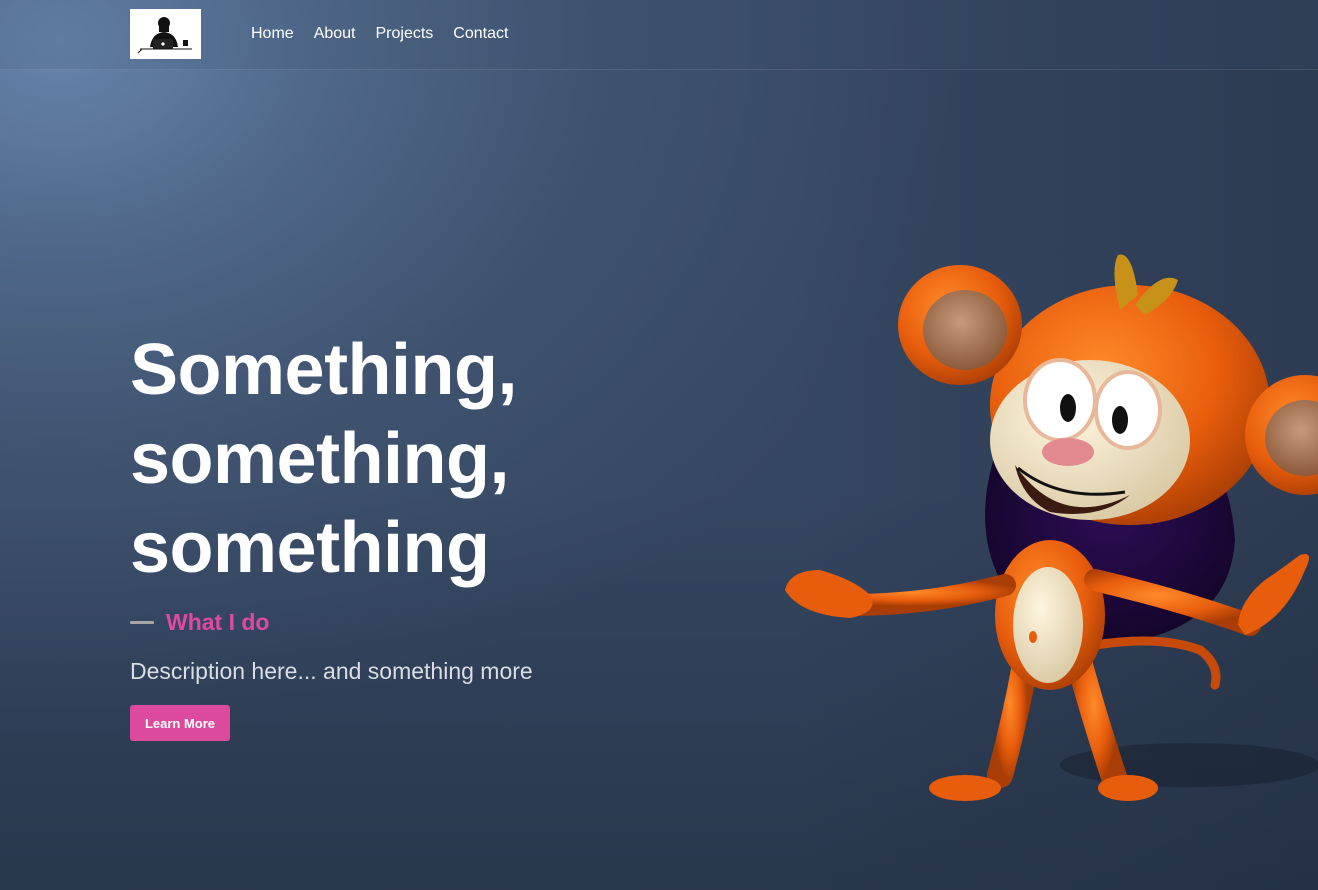 This screenshot has height=890, width=1318. I want to click on hero-description: Description here... and something more, so click(331, 671).